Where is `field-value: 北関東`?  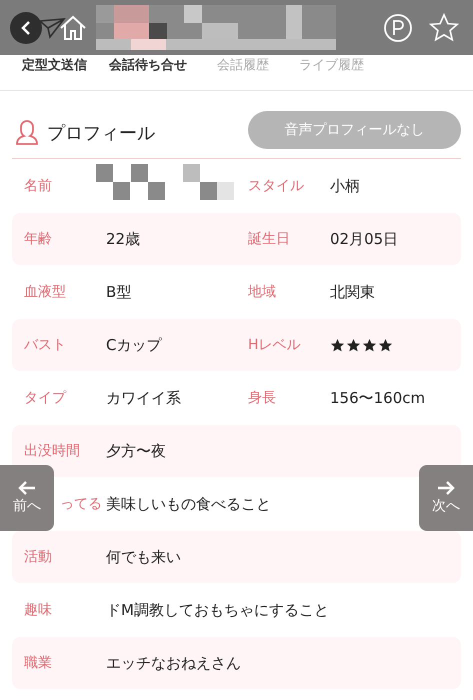
field-value: 北関東 is located at coordinates (352, 292).